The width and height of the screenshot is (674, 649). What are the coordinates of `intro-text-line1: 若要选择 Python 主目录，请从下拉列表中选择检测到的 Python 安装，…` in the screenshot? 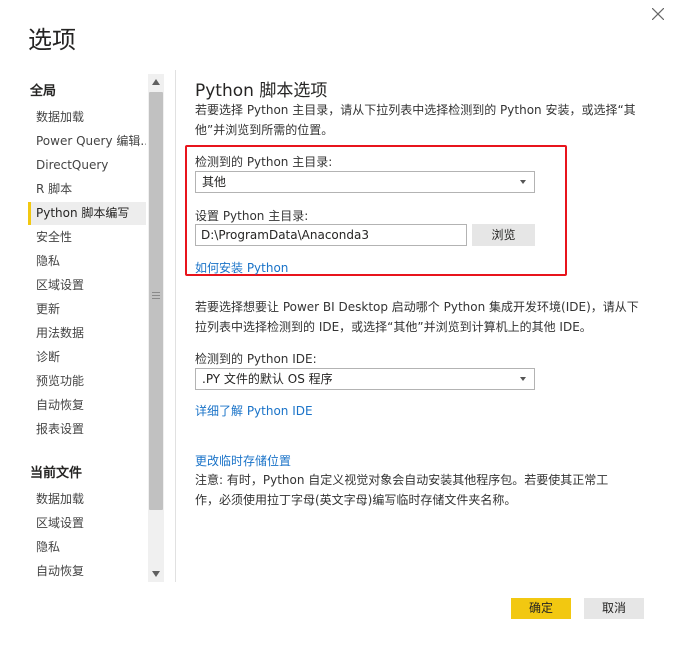 It's located at (415, 110).